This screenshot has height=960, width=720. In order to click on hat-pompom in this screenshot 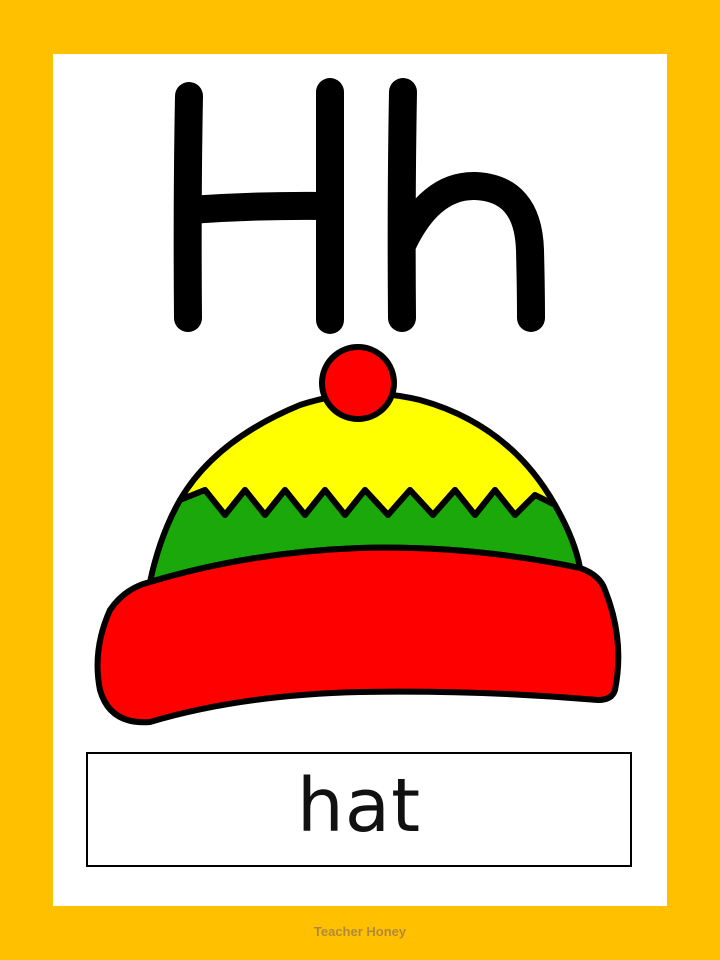, I will do `click(358, 383)`.